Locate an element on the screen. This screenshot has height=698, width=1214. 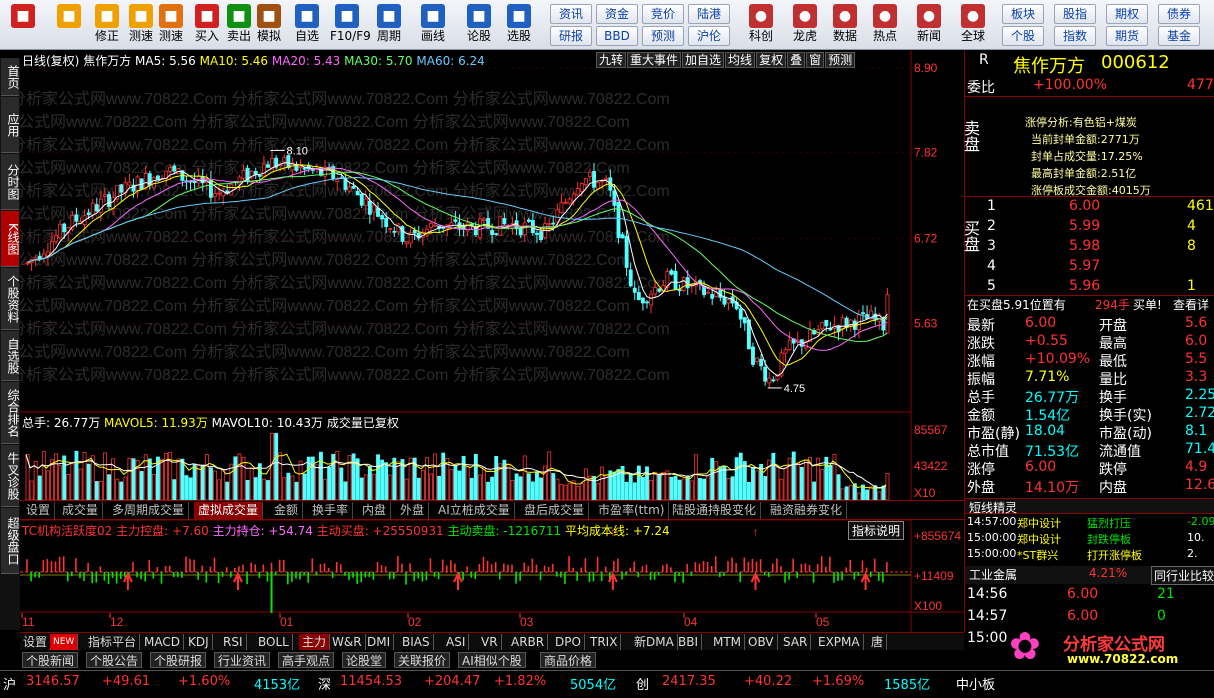
indicator-tab: 盘后成交量 is located at coordinates (555, 510).